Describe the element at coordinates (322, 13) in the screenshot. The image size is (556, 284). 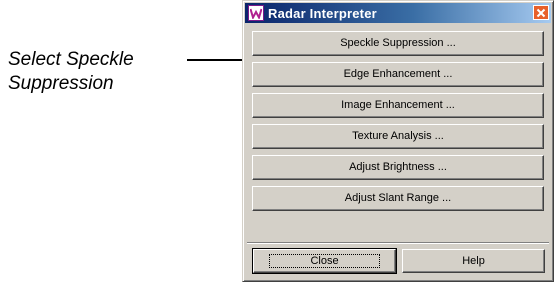
I see `window-title: Radar Interpreter` at that location.